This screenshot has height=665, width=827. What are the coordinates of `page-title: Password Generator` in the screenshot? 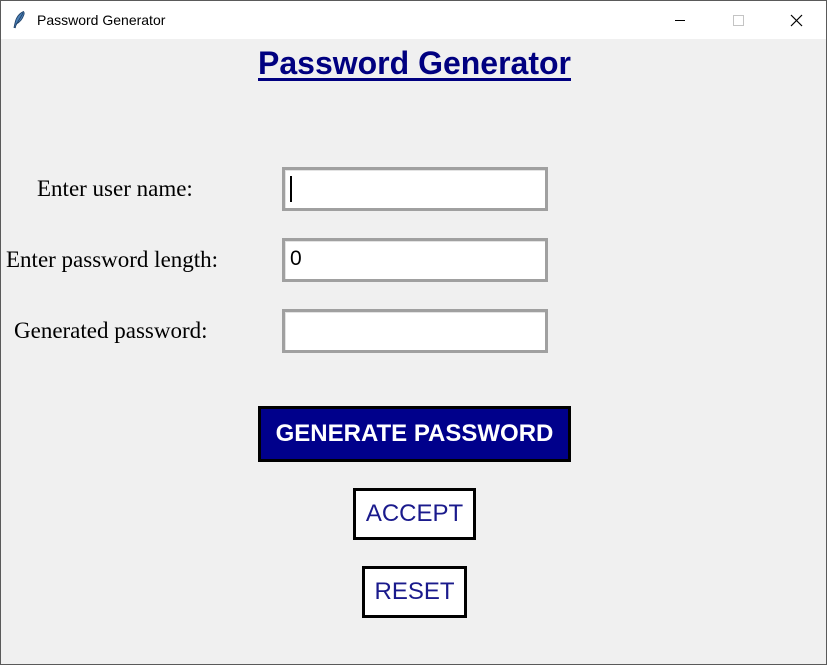 It's located at (414, 63).